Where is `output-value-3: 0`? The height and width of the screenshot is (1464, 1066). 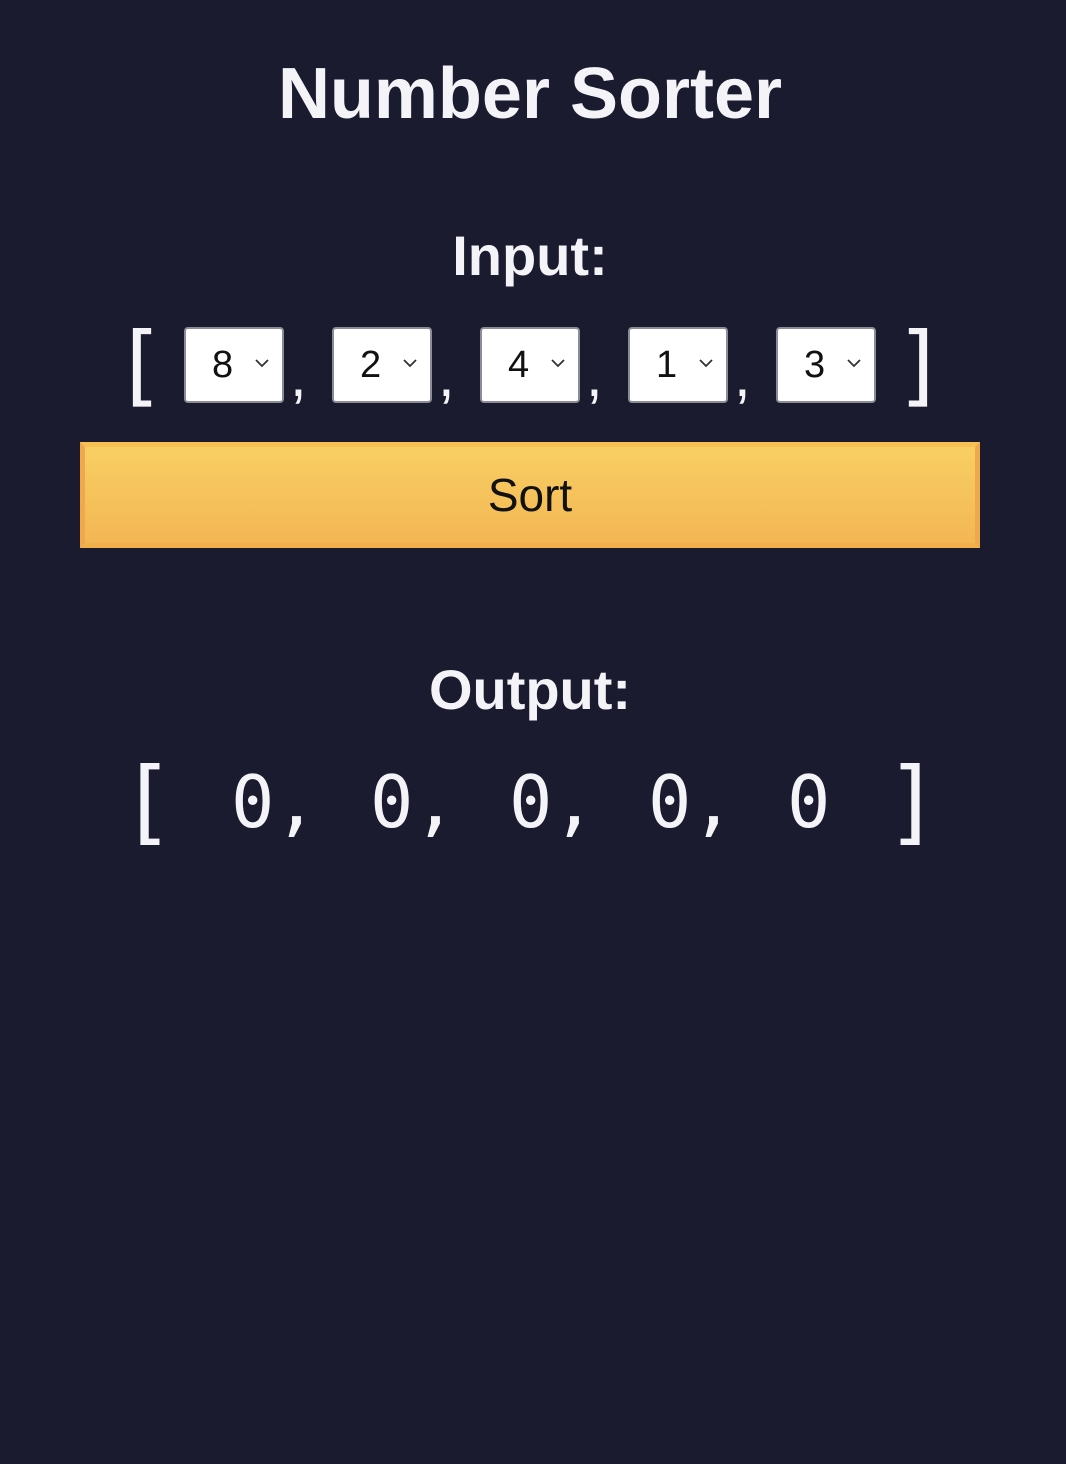
output-value-3: 0 is located at coordinates (531, 802).